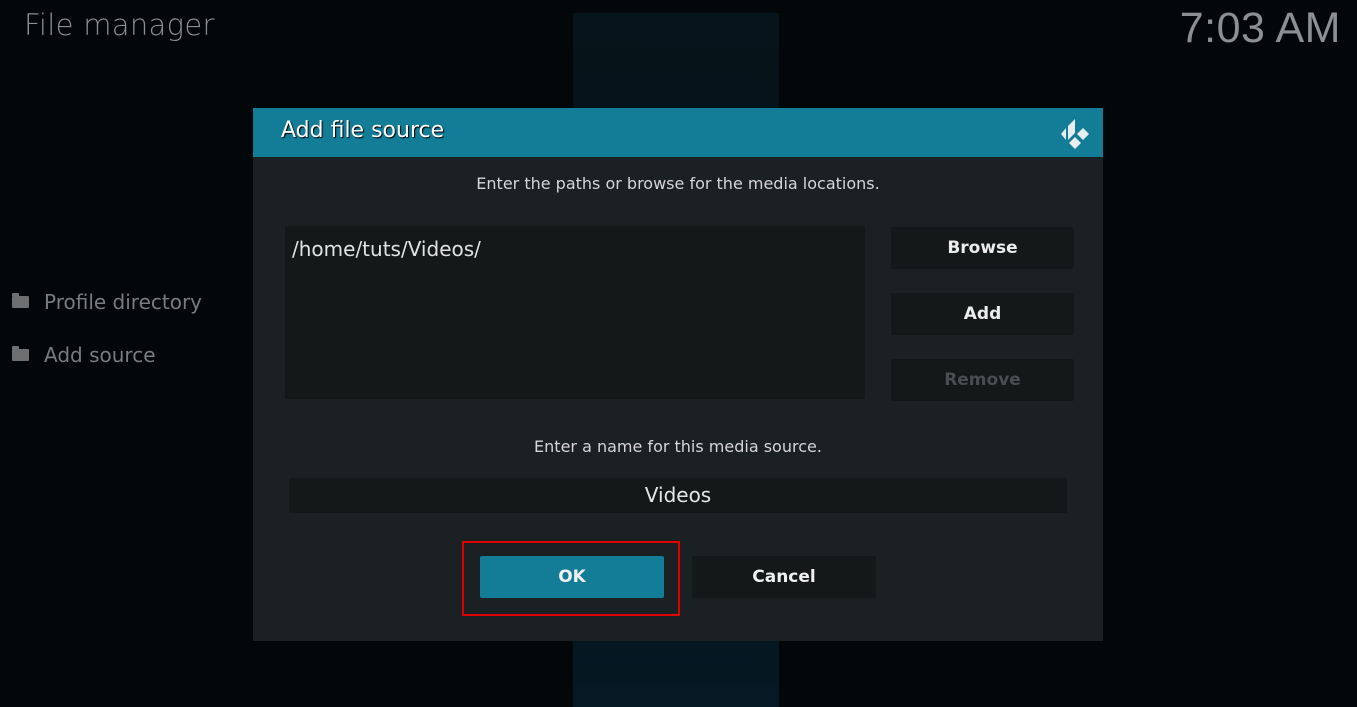 This screenshot has width=1357, height=707. I want to click on sidebar-item-profile-directory: Profile directory, so click(107, 302).